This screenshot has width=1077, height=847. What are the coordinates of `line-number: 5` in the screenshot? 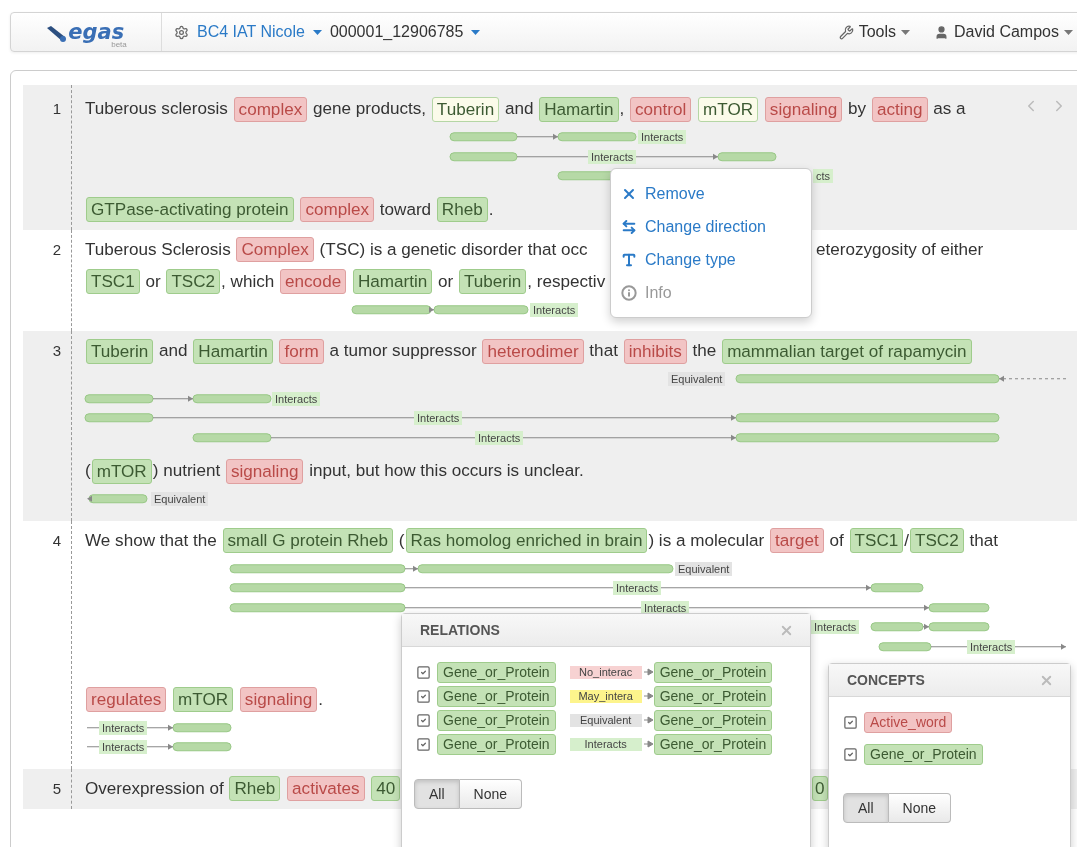 It's located at (56, 788).